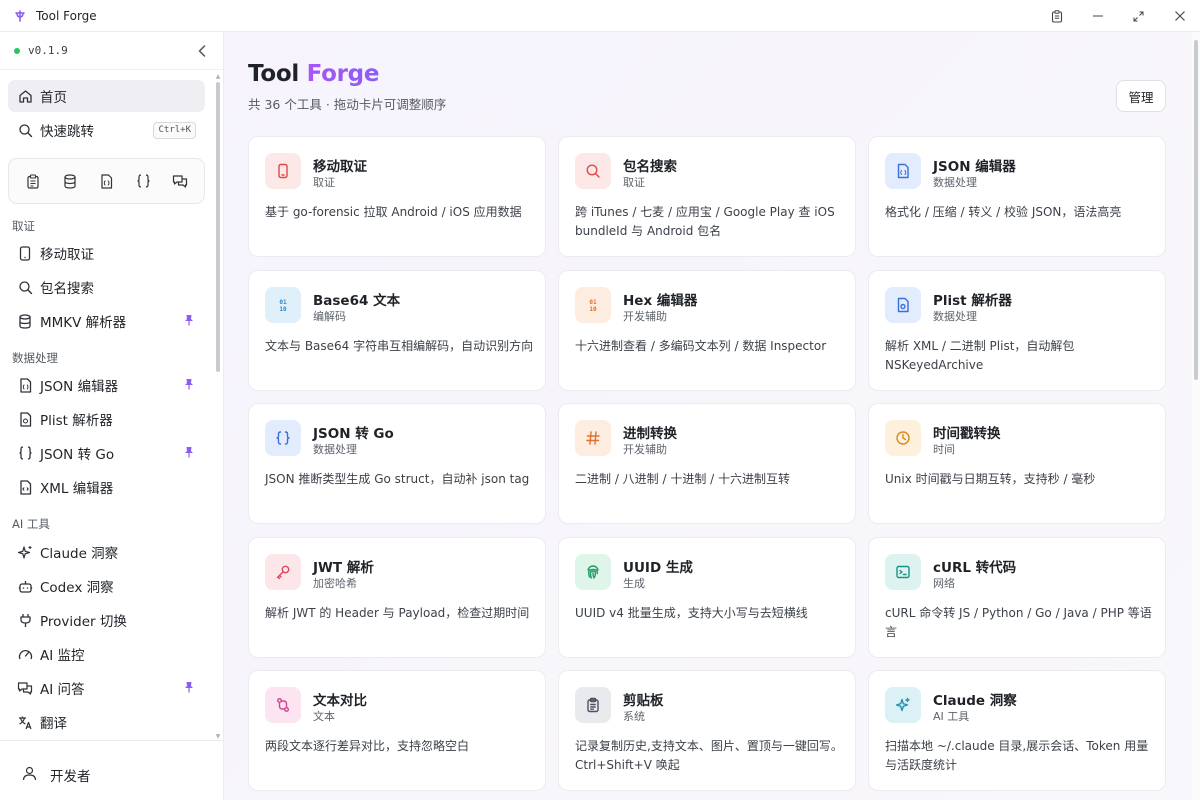  I want to click on sidebar-item-provider-switch: Provider 切换, so click(106, 620).